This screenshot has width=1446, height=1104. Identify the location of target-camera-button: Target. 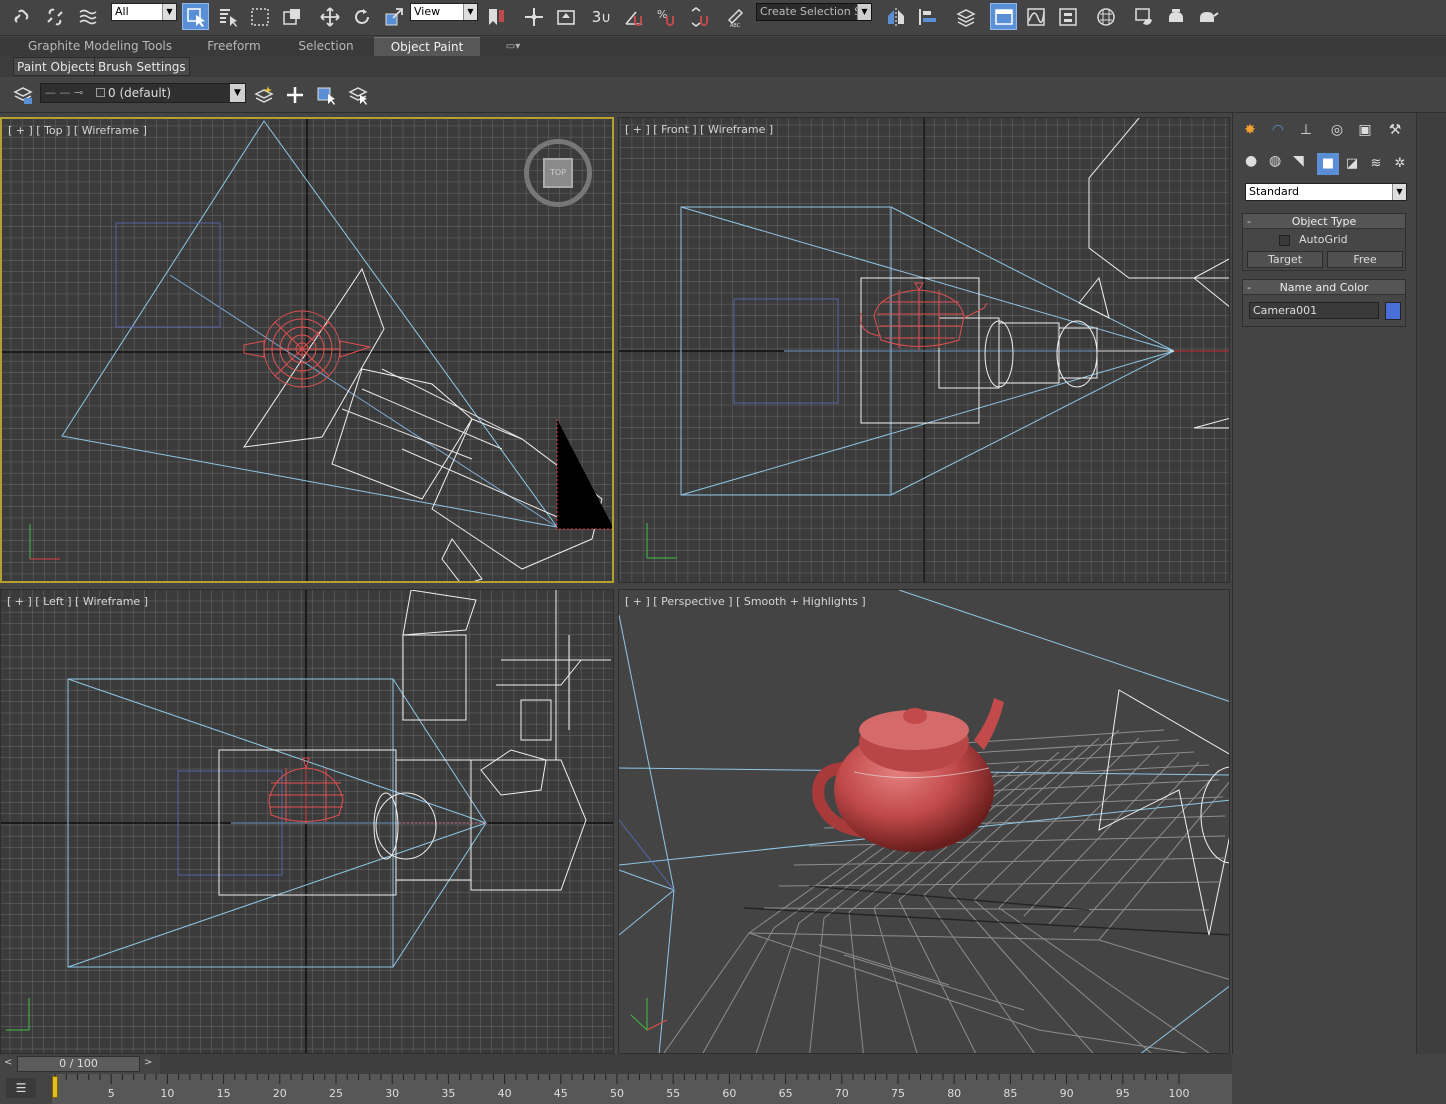
(1285, 259).